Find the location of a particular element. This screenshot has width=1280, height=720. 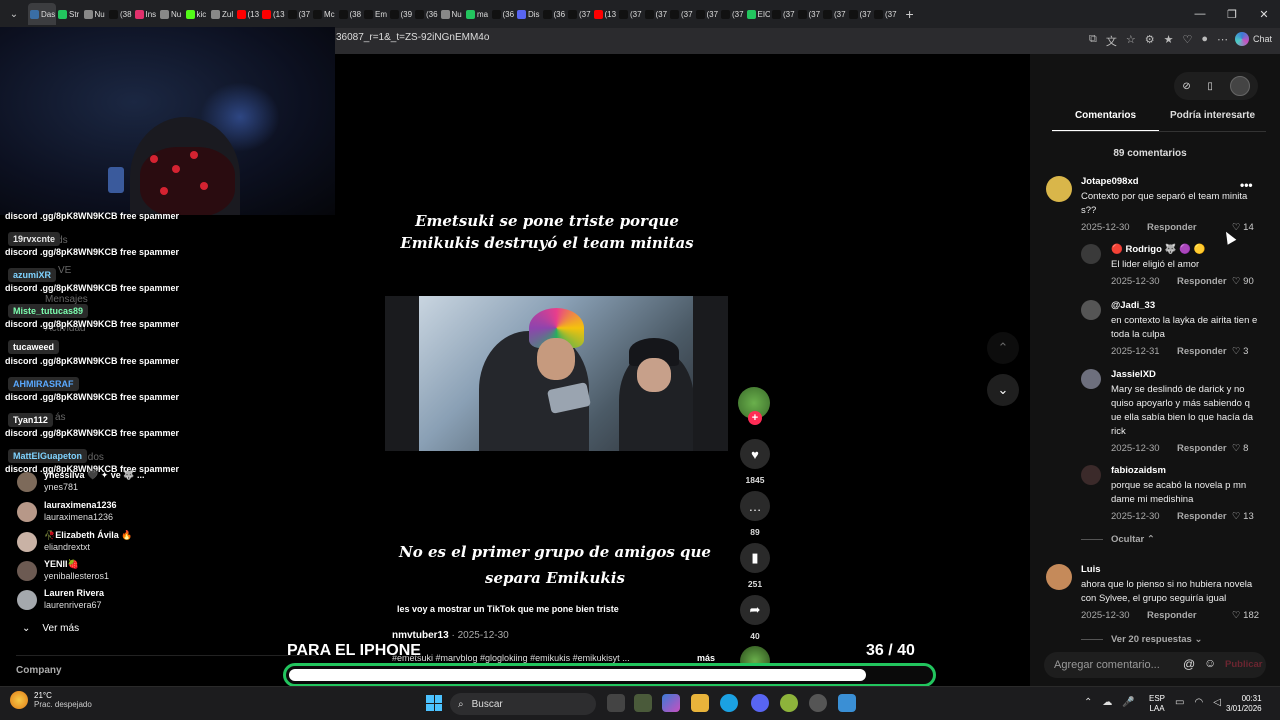

restore-icon: ❐ is located at coordinates (1232, 14).